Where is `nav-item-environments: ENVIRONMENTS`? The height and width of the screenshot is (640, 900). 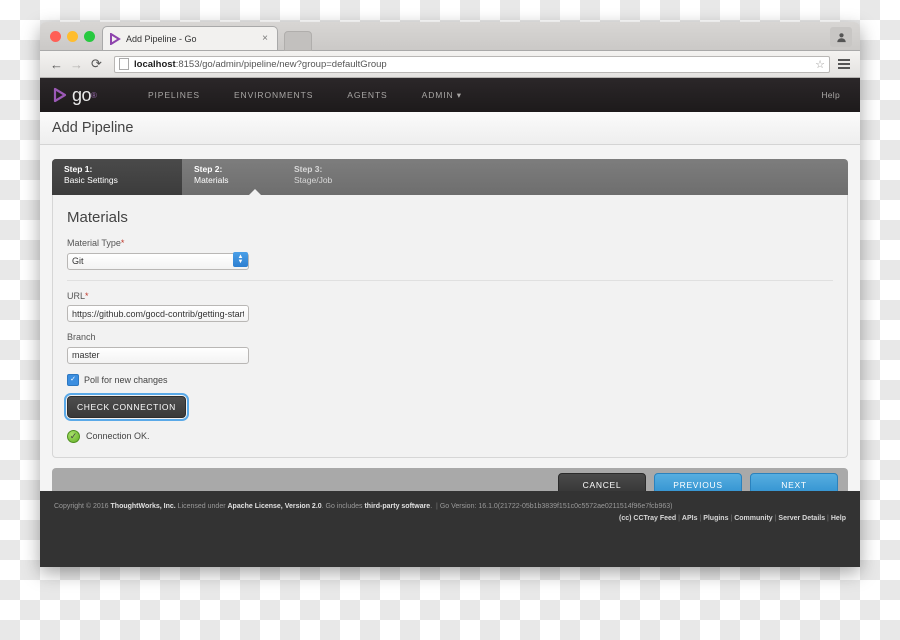
nav-item-environments: ENVIRONMENTS is located at coordinates (273, 95).